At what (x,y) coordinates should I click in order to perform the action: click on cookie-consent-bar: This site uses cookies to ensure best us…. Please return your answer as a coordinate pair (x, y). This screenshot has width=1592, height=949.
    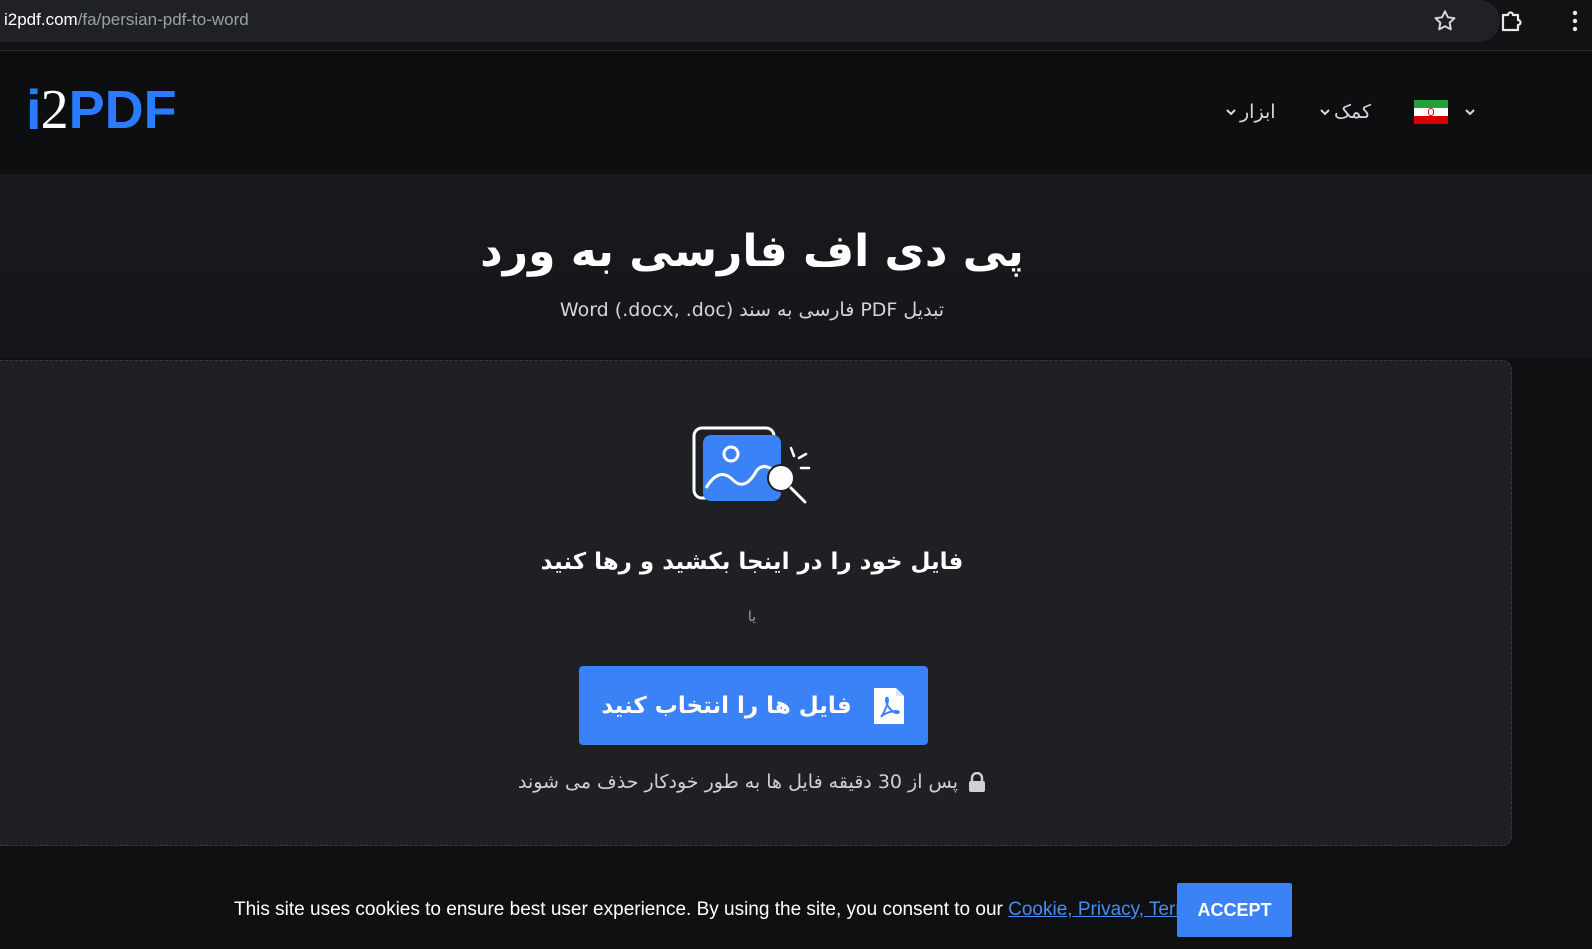
    Looking at the image, I should click on (796, 902).